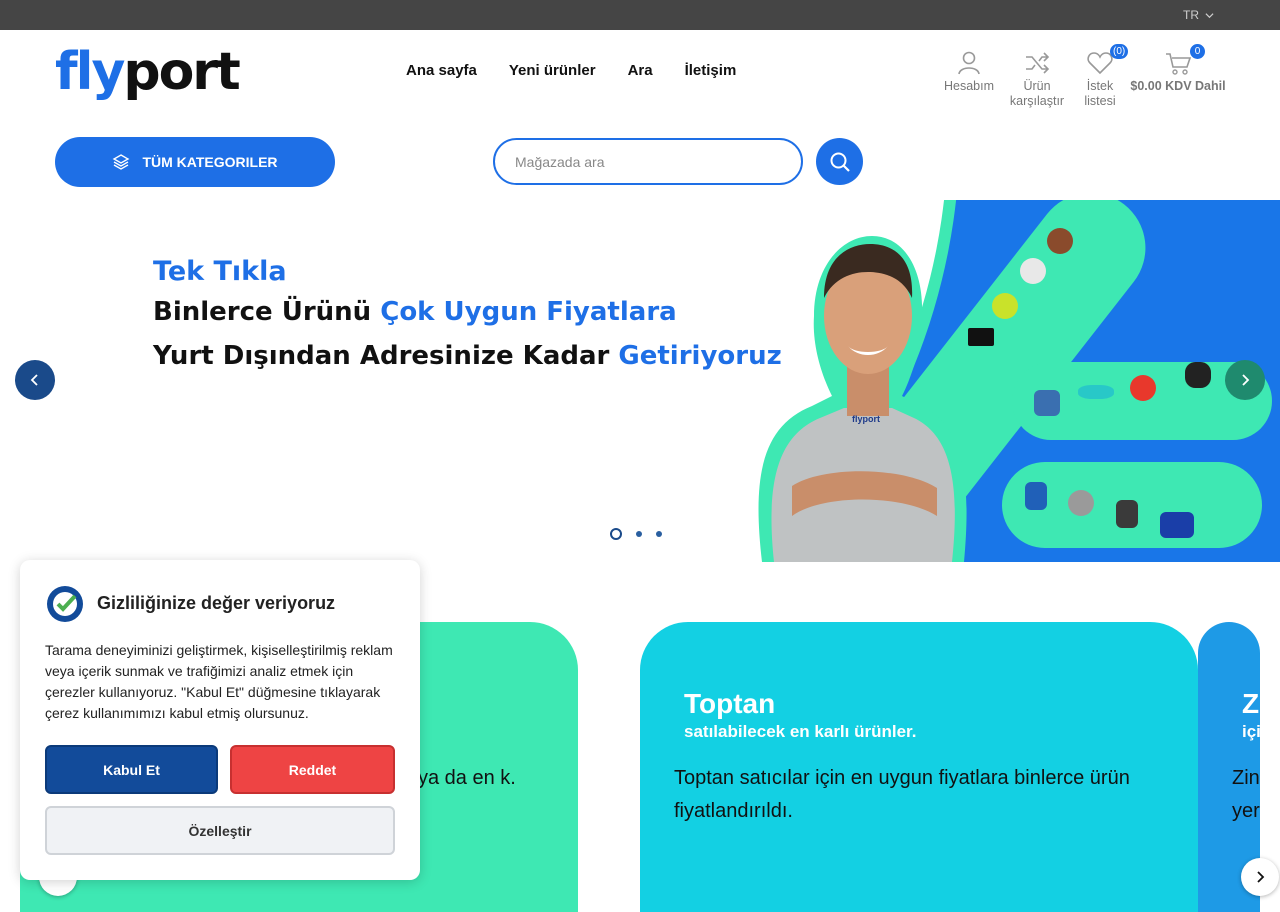  What do you see at coordinates (1037, 86) in the screenshot?
I see `compare-label-1: Ürün` at bounding box center [1037, 86].